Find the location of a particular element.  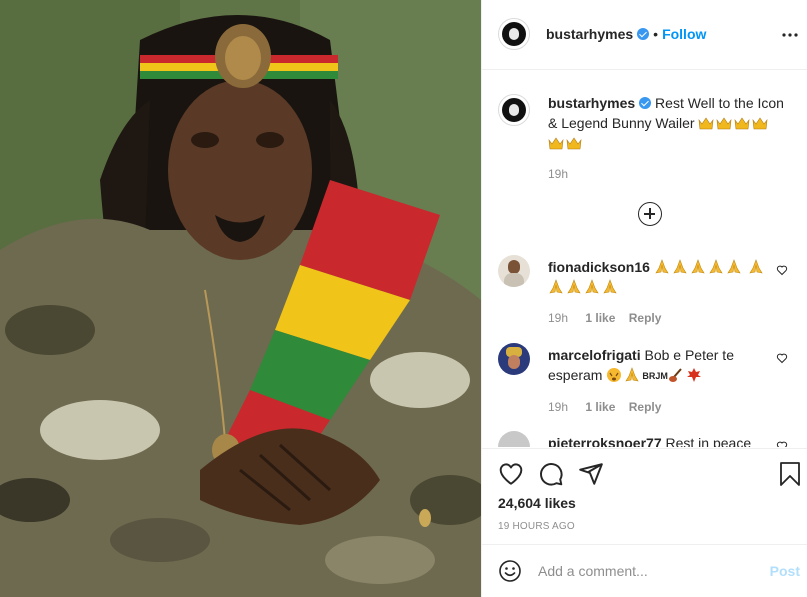

post-actions: 24,604 likes 19 HOURS AGO is located at coordinates (644, 496).